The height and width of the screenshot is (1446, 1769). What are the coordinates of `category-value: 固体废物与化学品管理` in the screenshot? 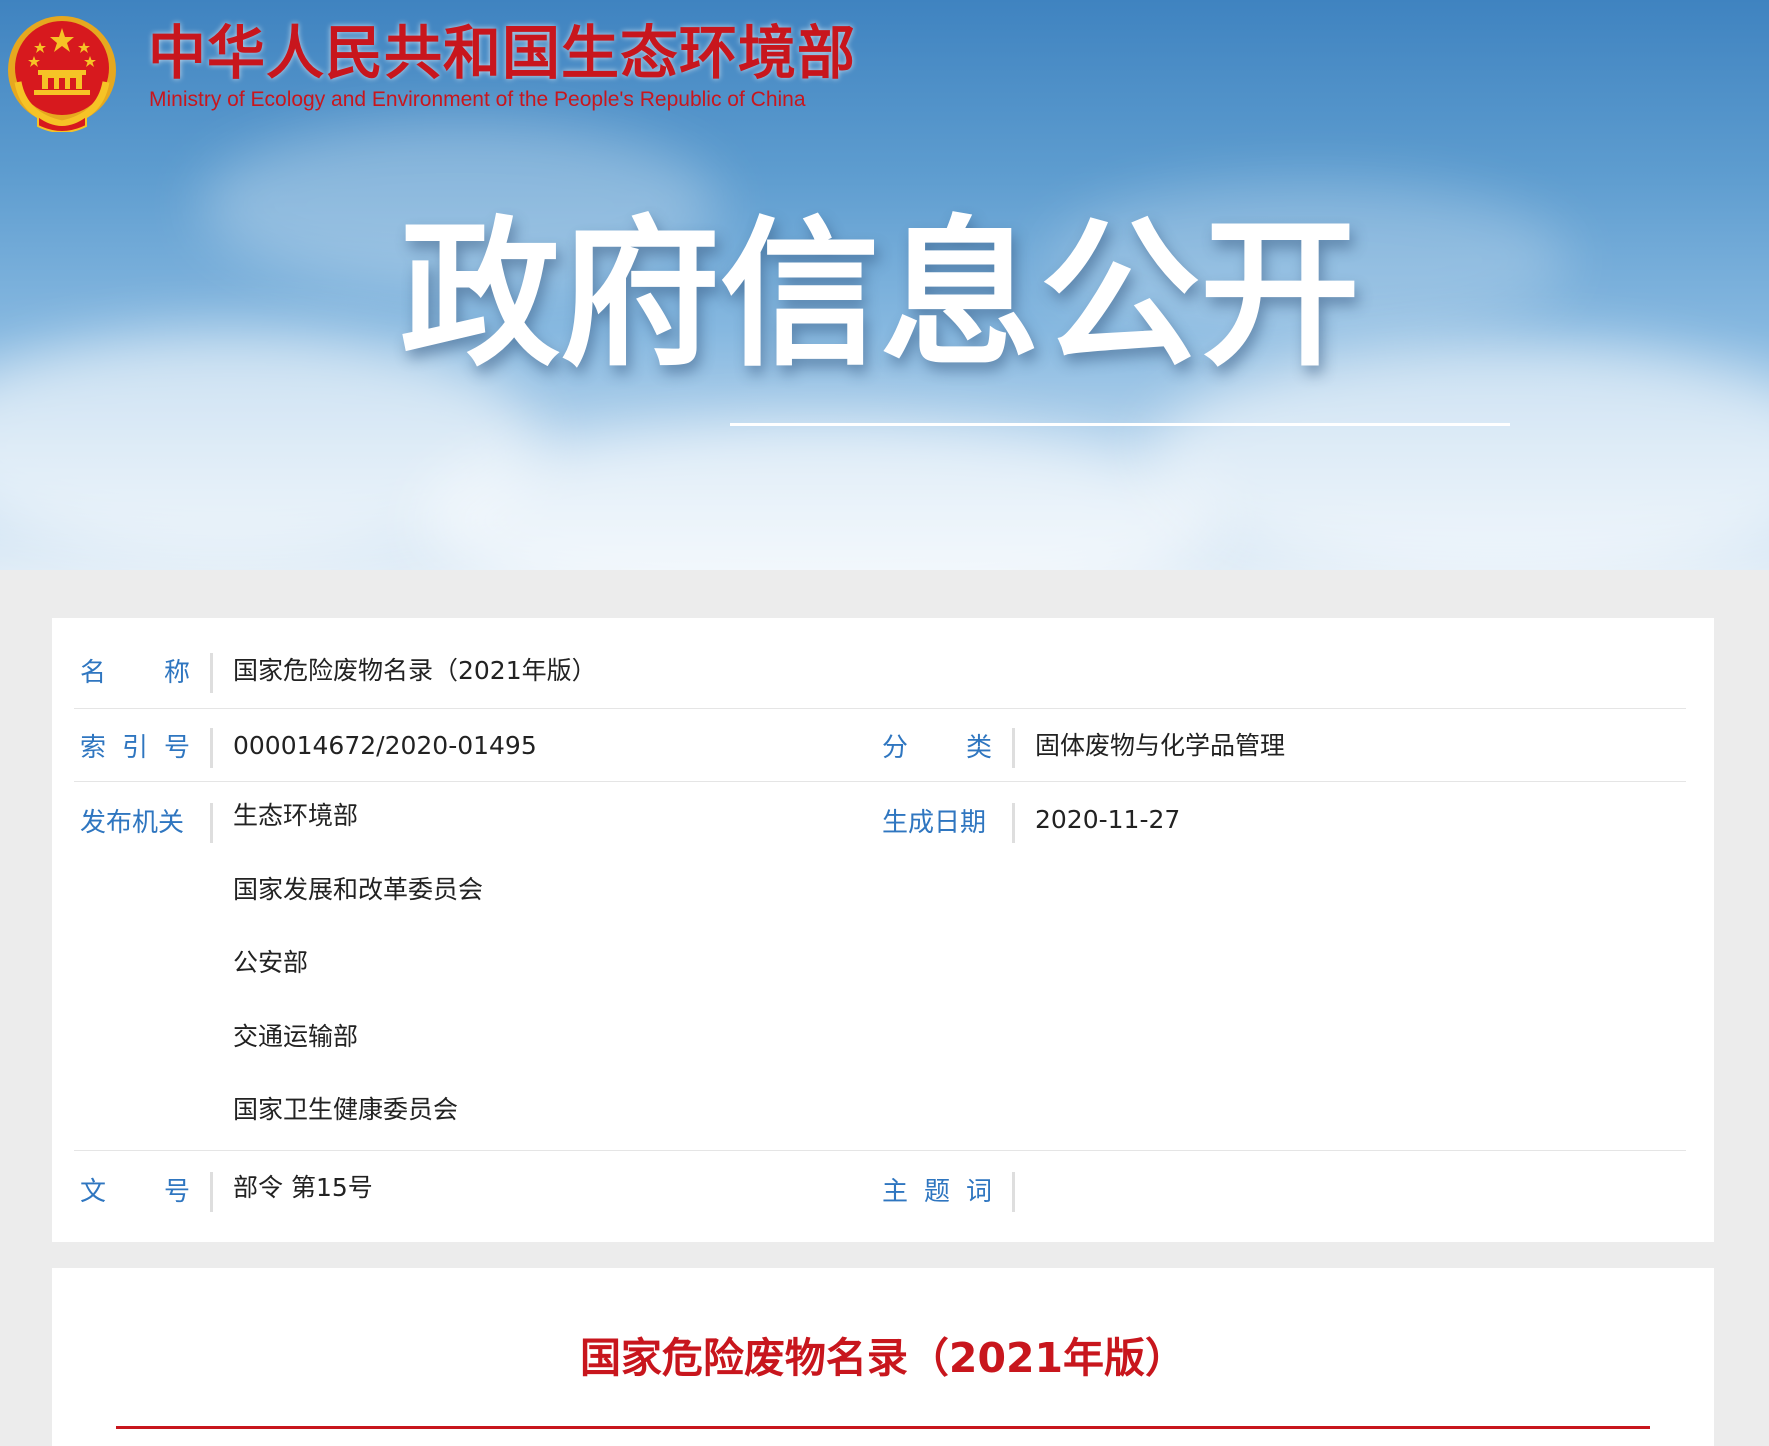 It's located at (1160, 745).